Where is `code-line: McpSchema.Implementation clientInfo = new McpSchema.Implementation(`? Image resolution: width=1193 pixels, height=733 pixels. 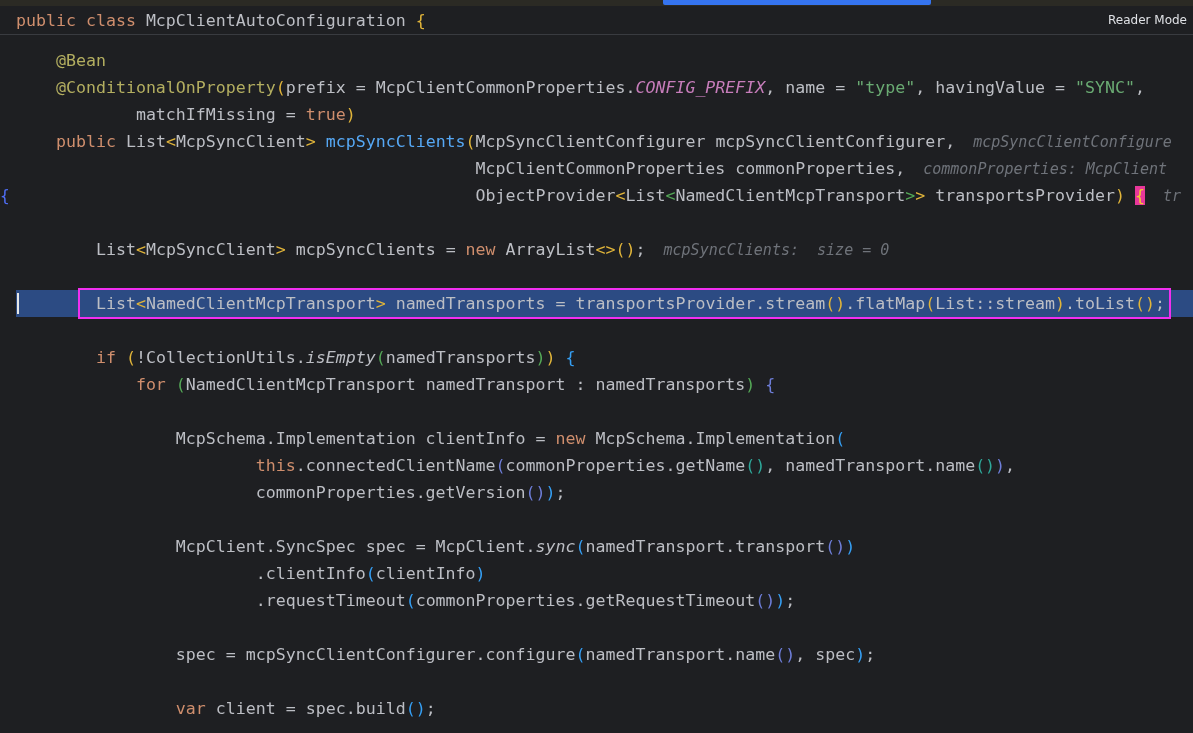
code-line: McpSchema.Implementation clientInfo = new McpSchema.Implementation( is located at coordinates (510, 438).